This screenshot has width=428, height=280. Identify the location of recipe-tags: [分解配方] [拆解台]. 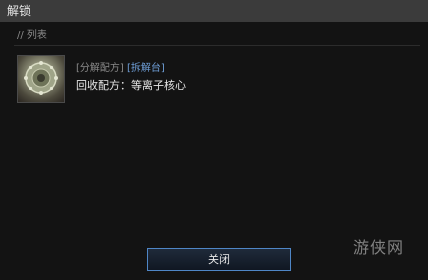
(120, 69).